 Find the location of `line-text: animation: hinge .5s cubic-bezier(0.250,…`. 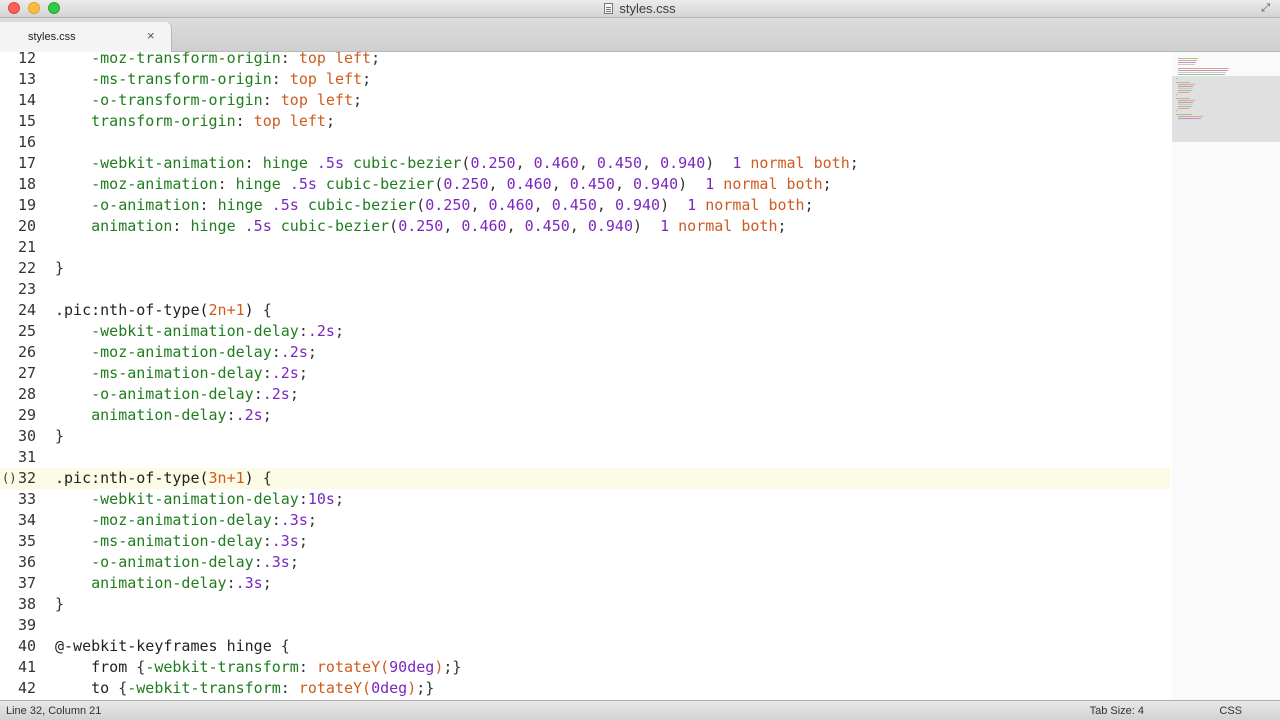

line-text: animation: hinge .5s cubic-bezier(0.250,… is located at coordinates (420, 226).